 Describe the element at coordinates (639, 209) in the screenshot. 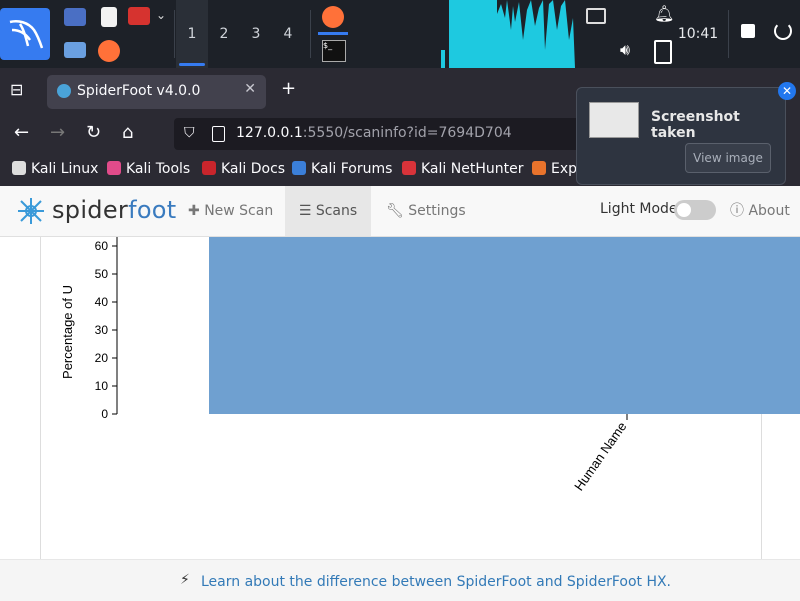

I see `light-mode-label: Light Mode` at that location.